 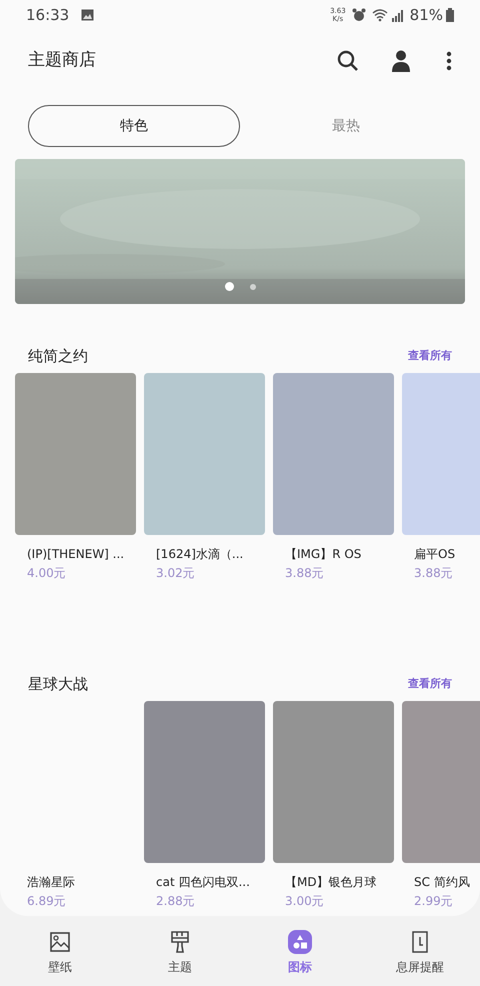 What do you see at coordinates (434, 554) in the screenshot?
I see `item-name: 扁平OS` at bounding box center [434, 554].